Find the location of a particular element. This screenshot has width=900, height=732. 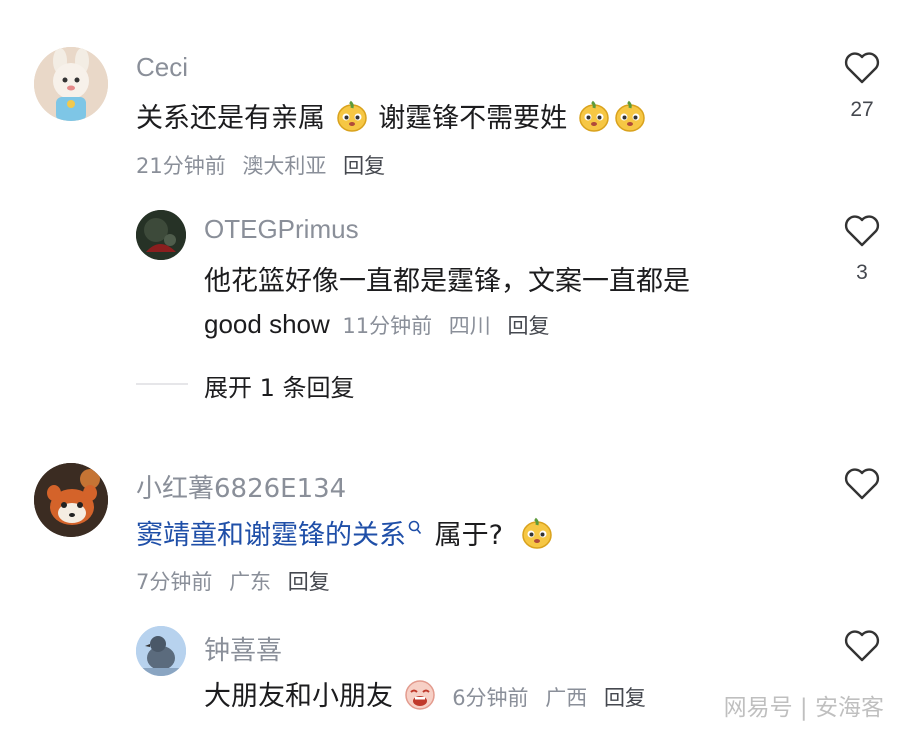

watermark-text: 网易号 | 安海客 is located at coordinates (803, 708).